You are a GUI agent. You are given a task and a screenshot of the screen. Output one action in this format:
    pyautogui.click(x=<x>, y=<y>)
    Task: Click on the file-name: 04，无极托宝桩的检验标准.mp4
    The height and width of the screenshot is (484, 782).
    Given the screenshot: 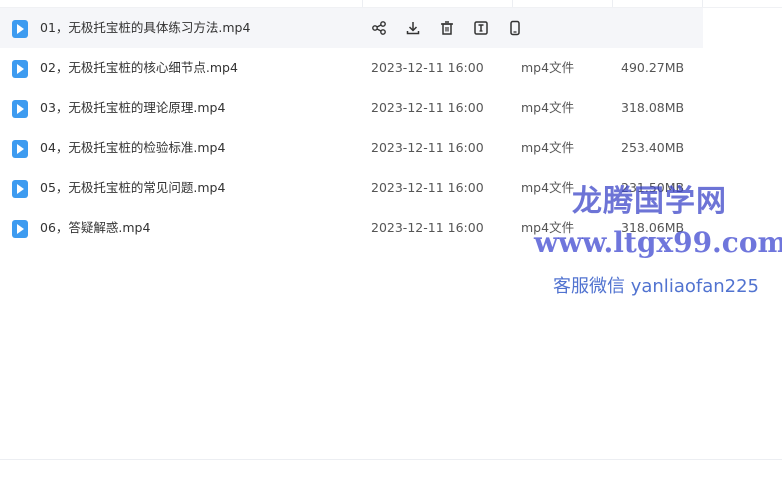 What is the action you would take?
    pyautogui.click(x=132, y=148)
    